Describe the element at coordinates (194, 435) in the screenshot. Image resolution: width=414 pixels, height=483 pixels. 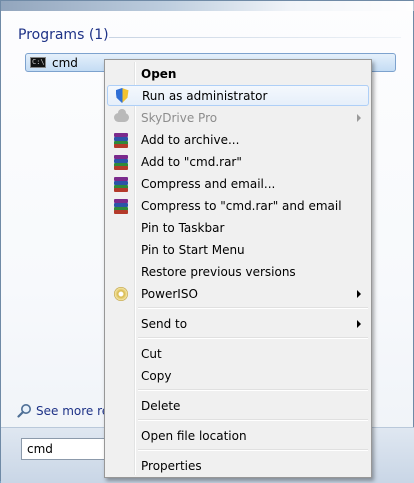
I see `menu-item-label: Open file location` at that location.